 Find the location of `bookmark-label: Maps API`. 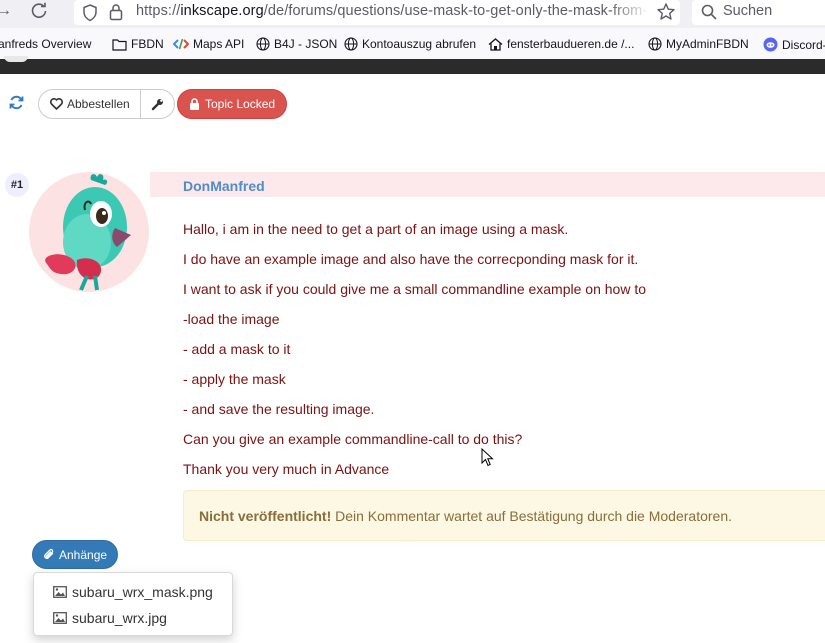

bookmark-label: Maps API is located at coordinates (219, 44).